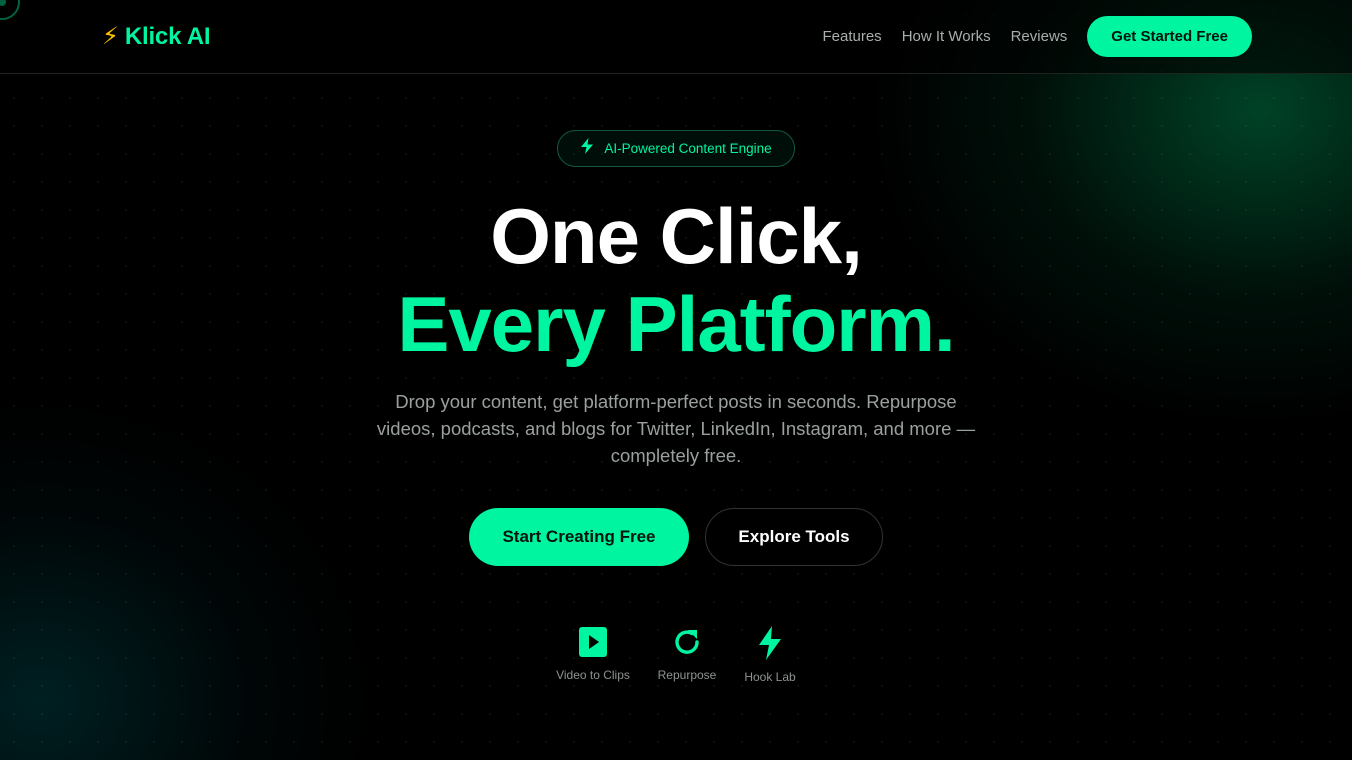 Image resolution: width=1352 pixels, height=760 pixels. I want to click on tool-video-to-clips: Video to Clips, so click(593, 654).